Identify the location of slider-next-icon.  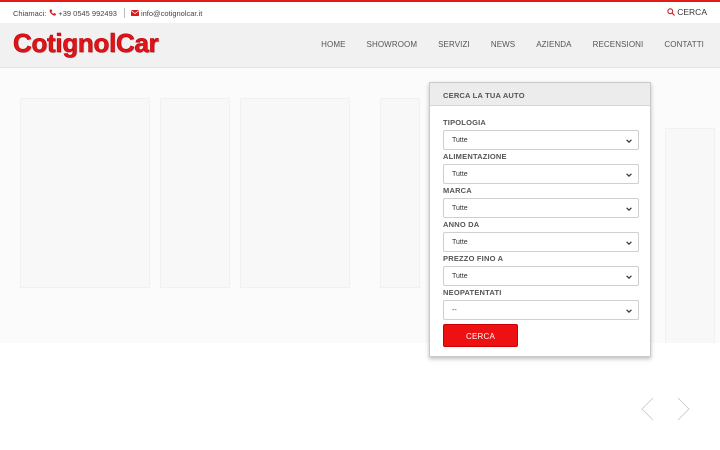
(683, 409).